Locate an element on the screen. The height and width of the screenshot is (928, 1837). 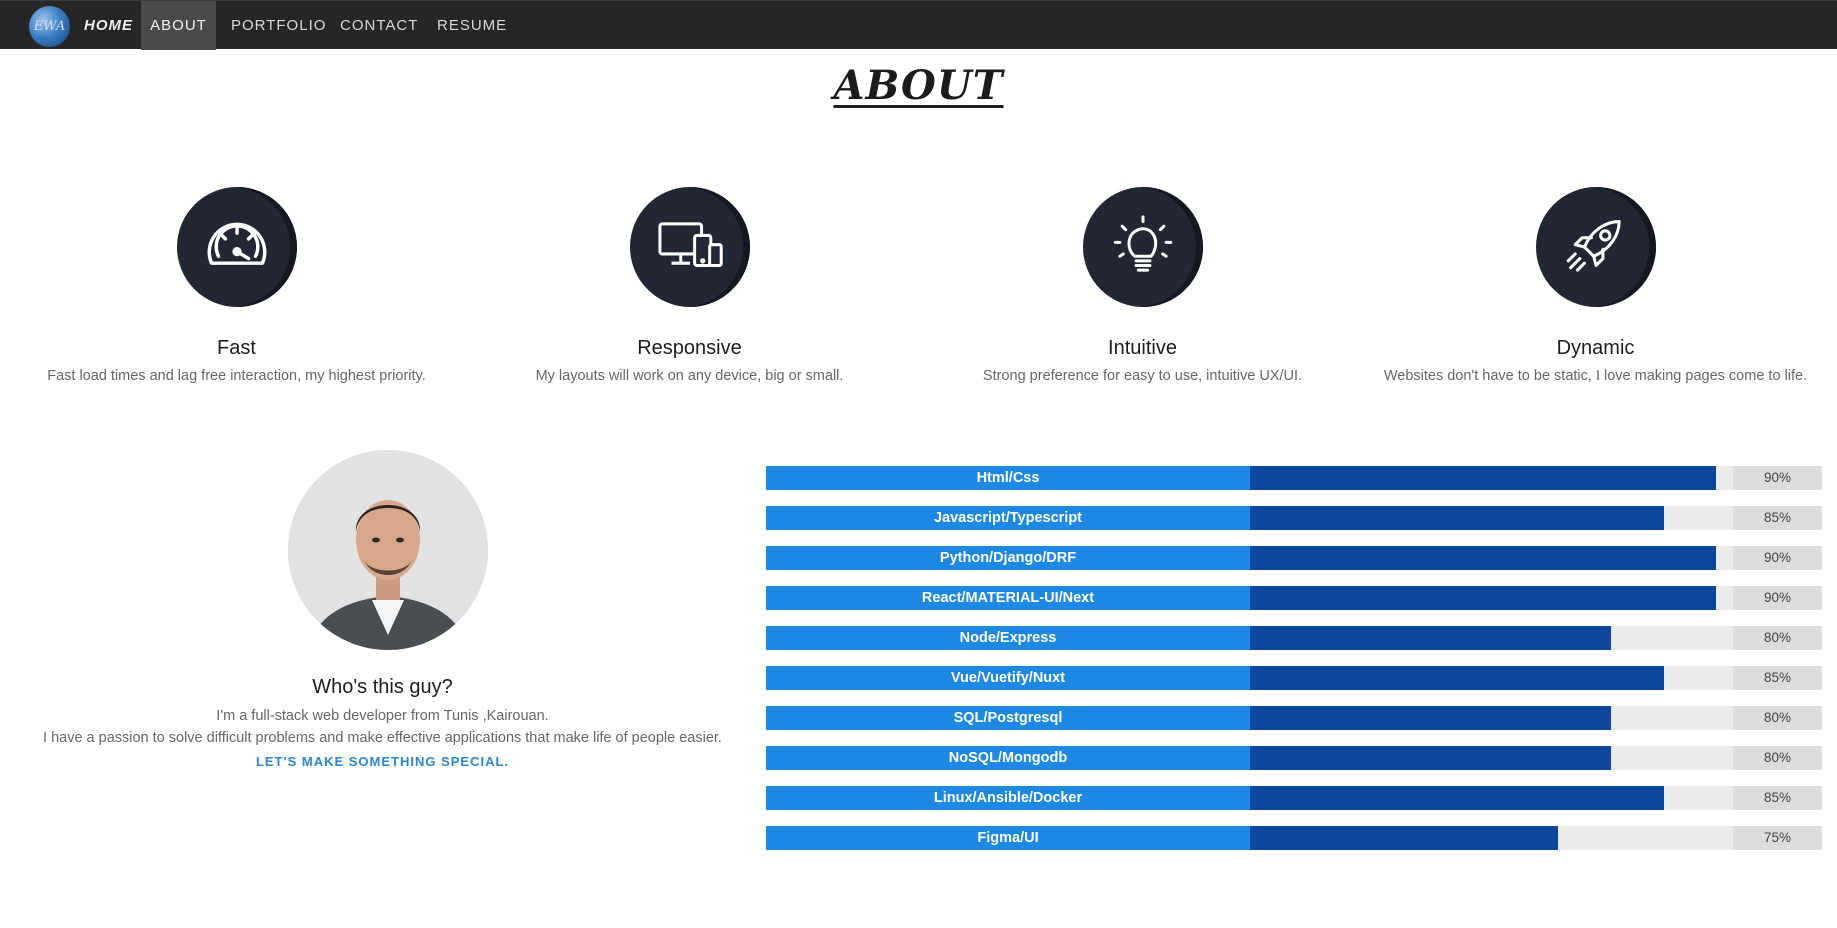
skill-bar-linux: Linux/Ansible/Docker 85% is located at coordinates (1294, 798).